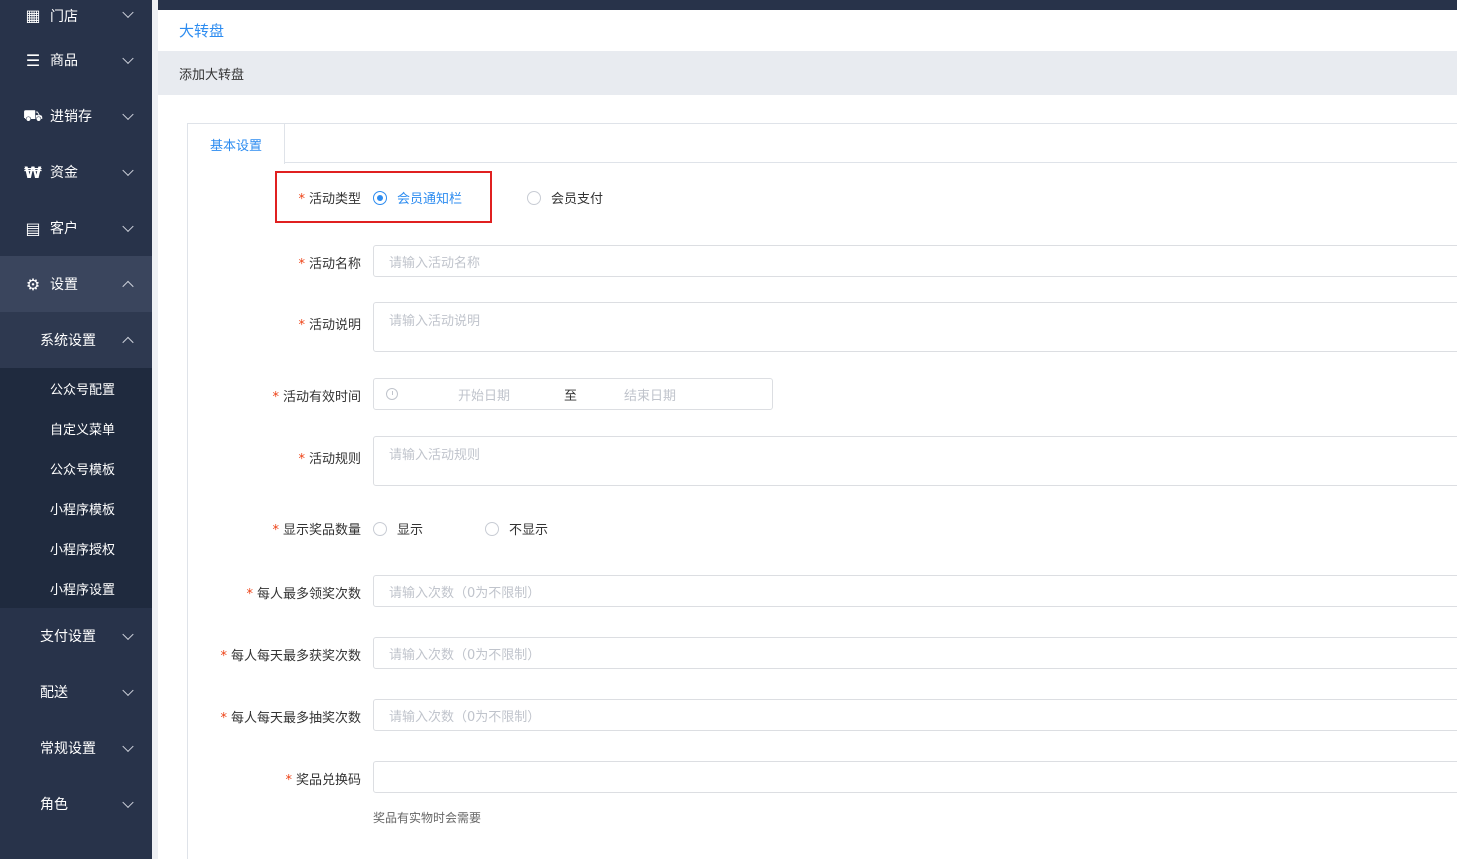 The height and width of the screenshot is (859, 1457). Describe the element at coordinates (503, 394) in the screenshot. I see `start-date: 开始日期` at that location.